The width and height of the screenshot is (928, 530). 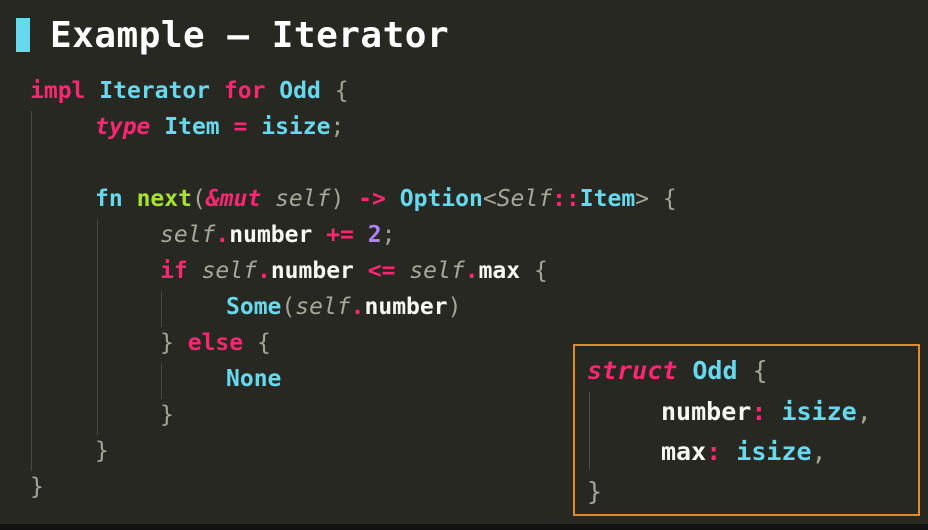 I want to click on code-line: self.number += 2;, so click(x=277, y=235).